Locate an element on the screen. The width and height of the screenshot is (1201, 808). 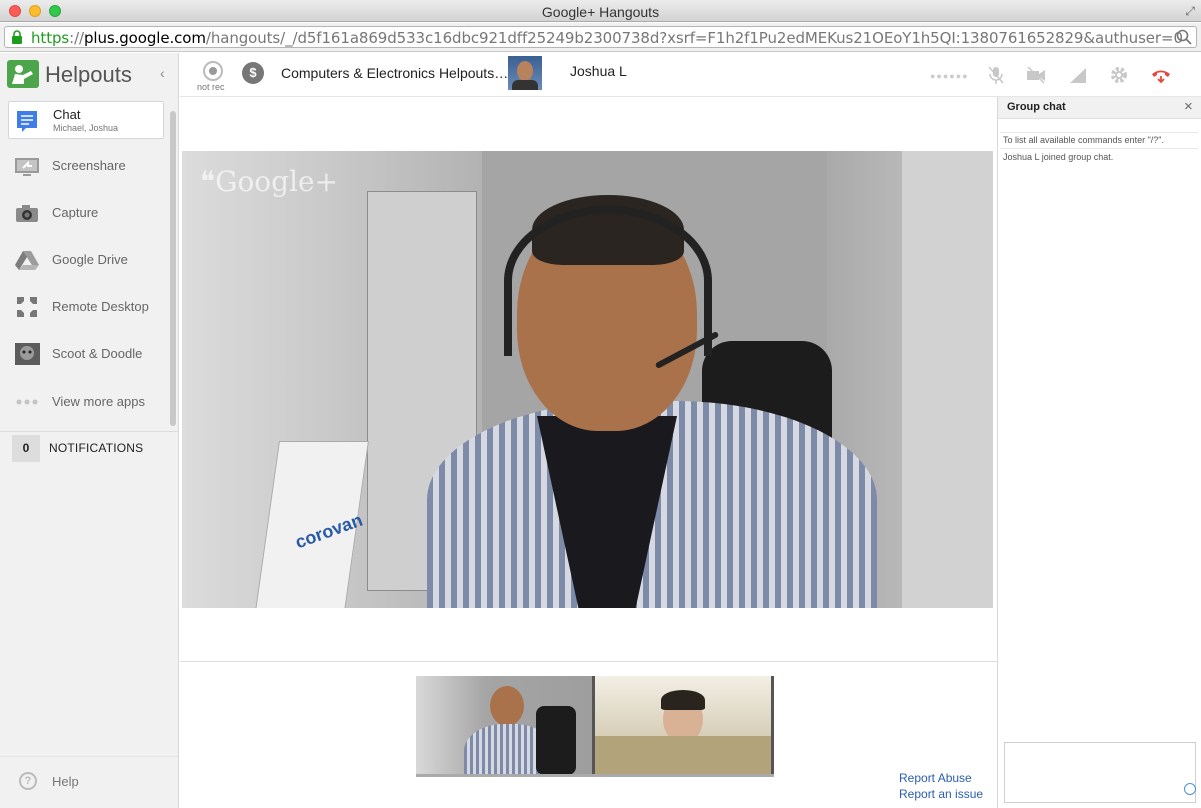
window-title: Google+ Hangouts is located at coordinates (600, 12).